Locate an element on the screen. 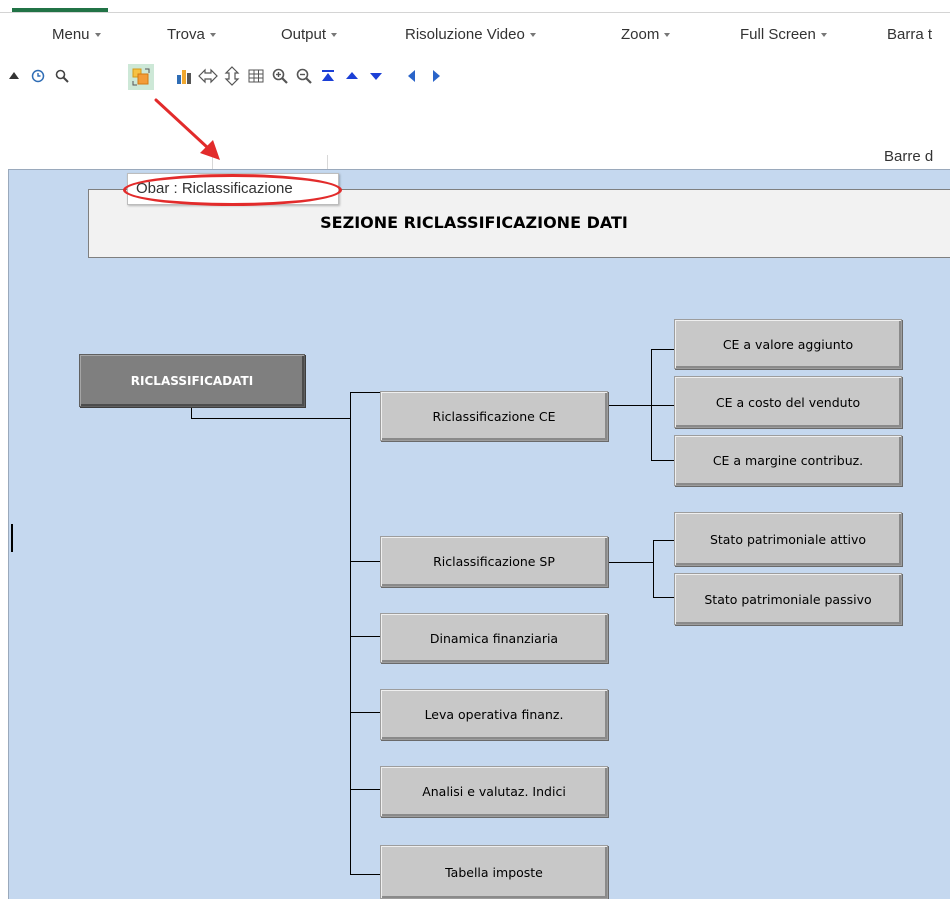 The image size is (950, 899). menu-dropdown-zoom: Zoom is located at coordinates (646, 34).